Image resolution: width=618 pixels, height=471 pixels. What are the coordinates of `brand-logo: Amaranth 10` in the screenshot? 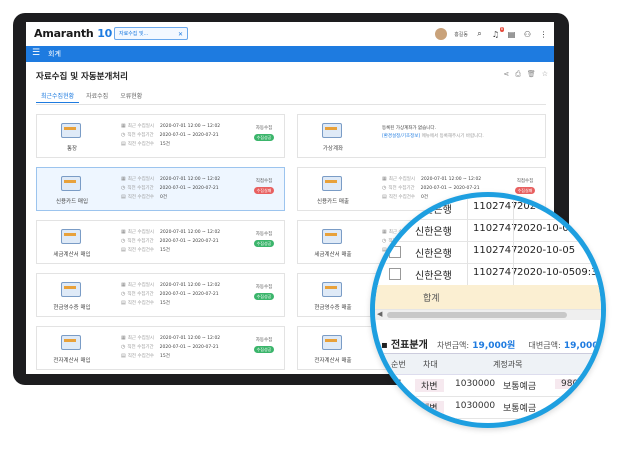 It's located at (73, 33).